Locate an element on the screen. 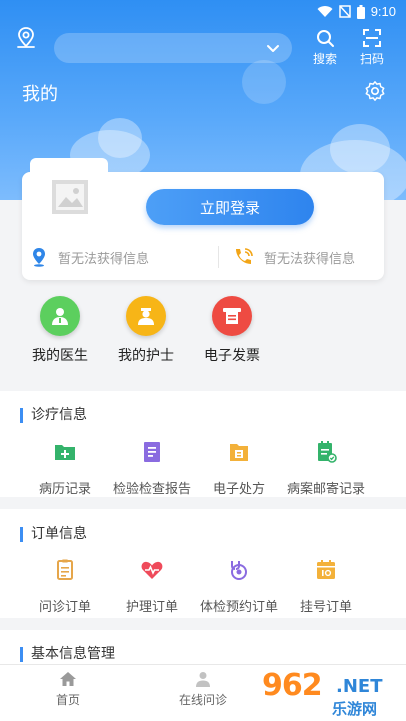  scan-button: 扫码 is located at coordinates (372, 47).